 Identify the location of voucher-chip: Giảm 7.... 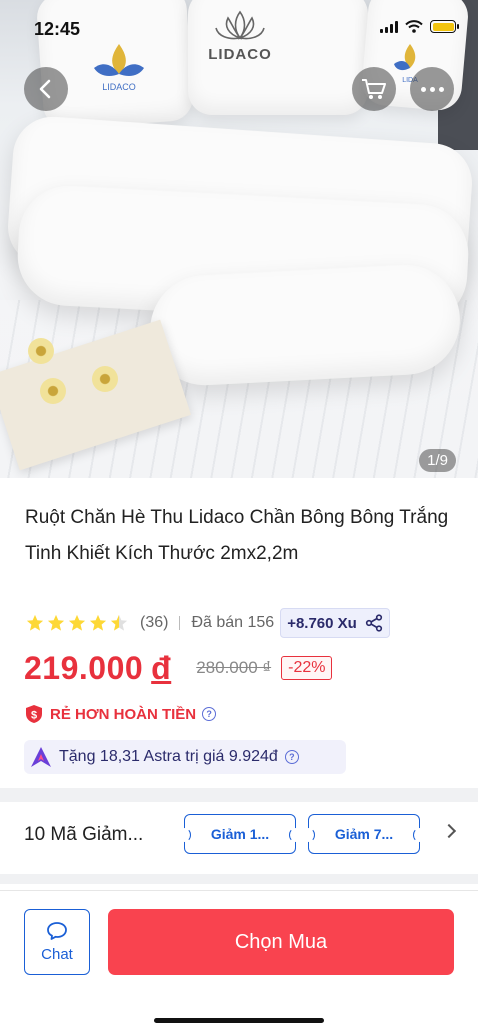
(364, 834).